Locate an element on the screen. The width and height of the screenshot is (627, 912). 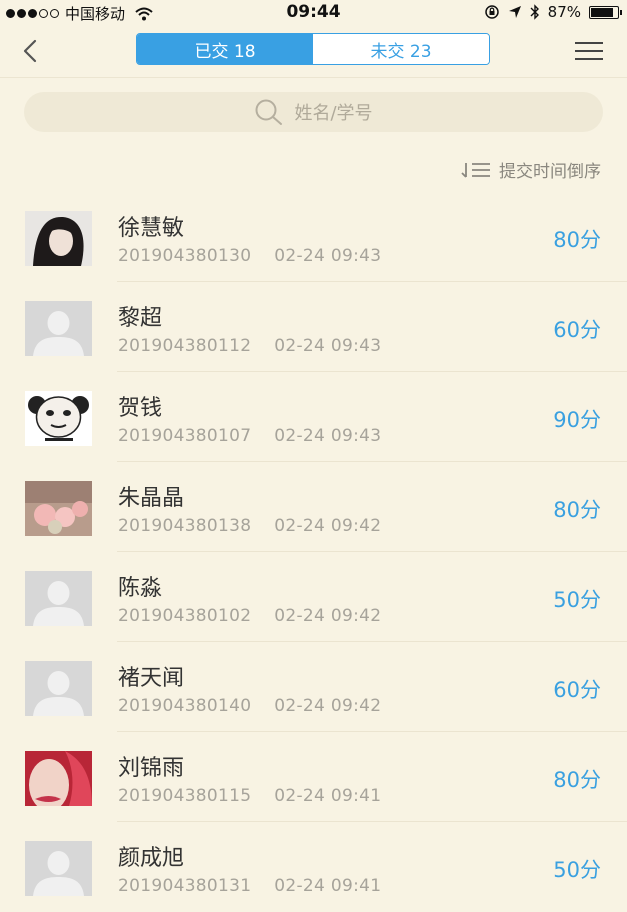
nav-bar: 已交 18 未交 23 is located at coordinates (313, 51).